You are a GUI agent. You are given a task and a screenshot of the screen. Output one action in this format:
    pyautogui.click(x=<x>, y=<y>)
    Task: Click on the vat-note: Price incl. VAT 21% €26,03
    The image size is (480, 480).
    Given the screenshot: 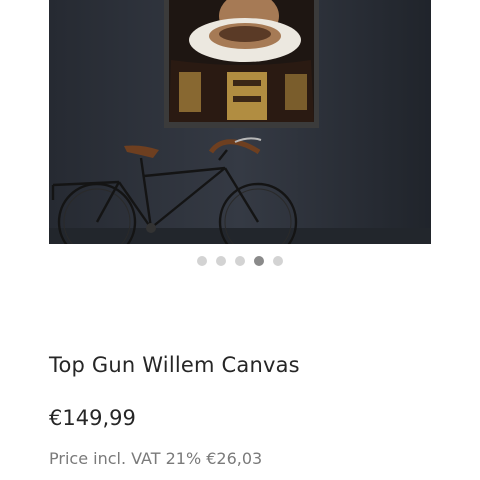 What is the action you would take?
    pyautogui.click(x=156, y=458)
    